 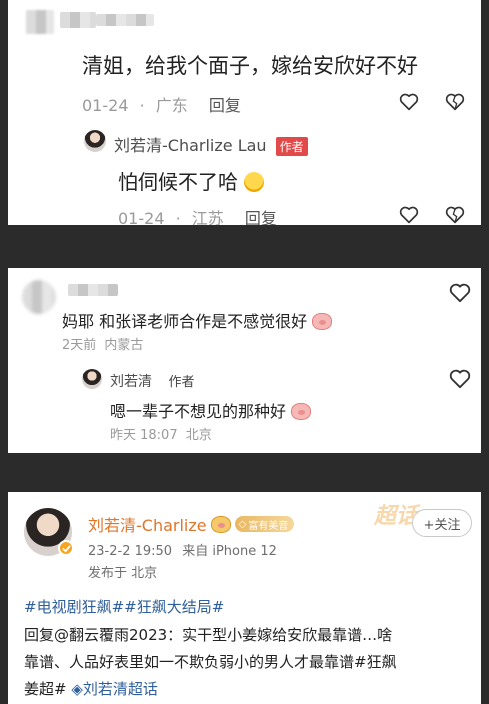 I want to click on reply-meta: 01-24 · 江苏 回复, so click(x=197, y=215).